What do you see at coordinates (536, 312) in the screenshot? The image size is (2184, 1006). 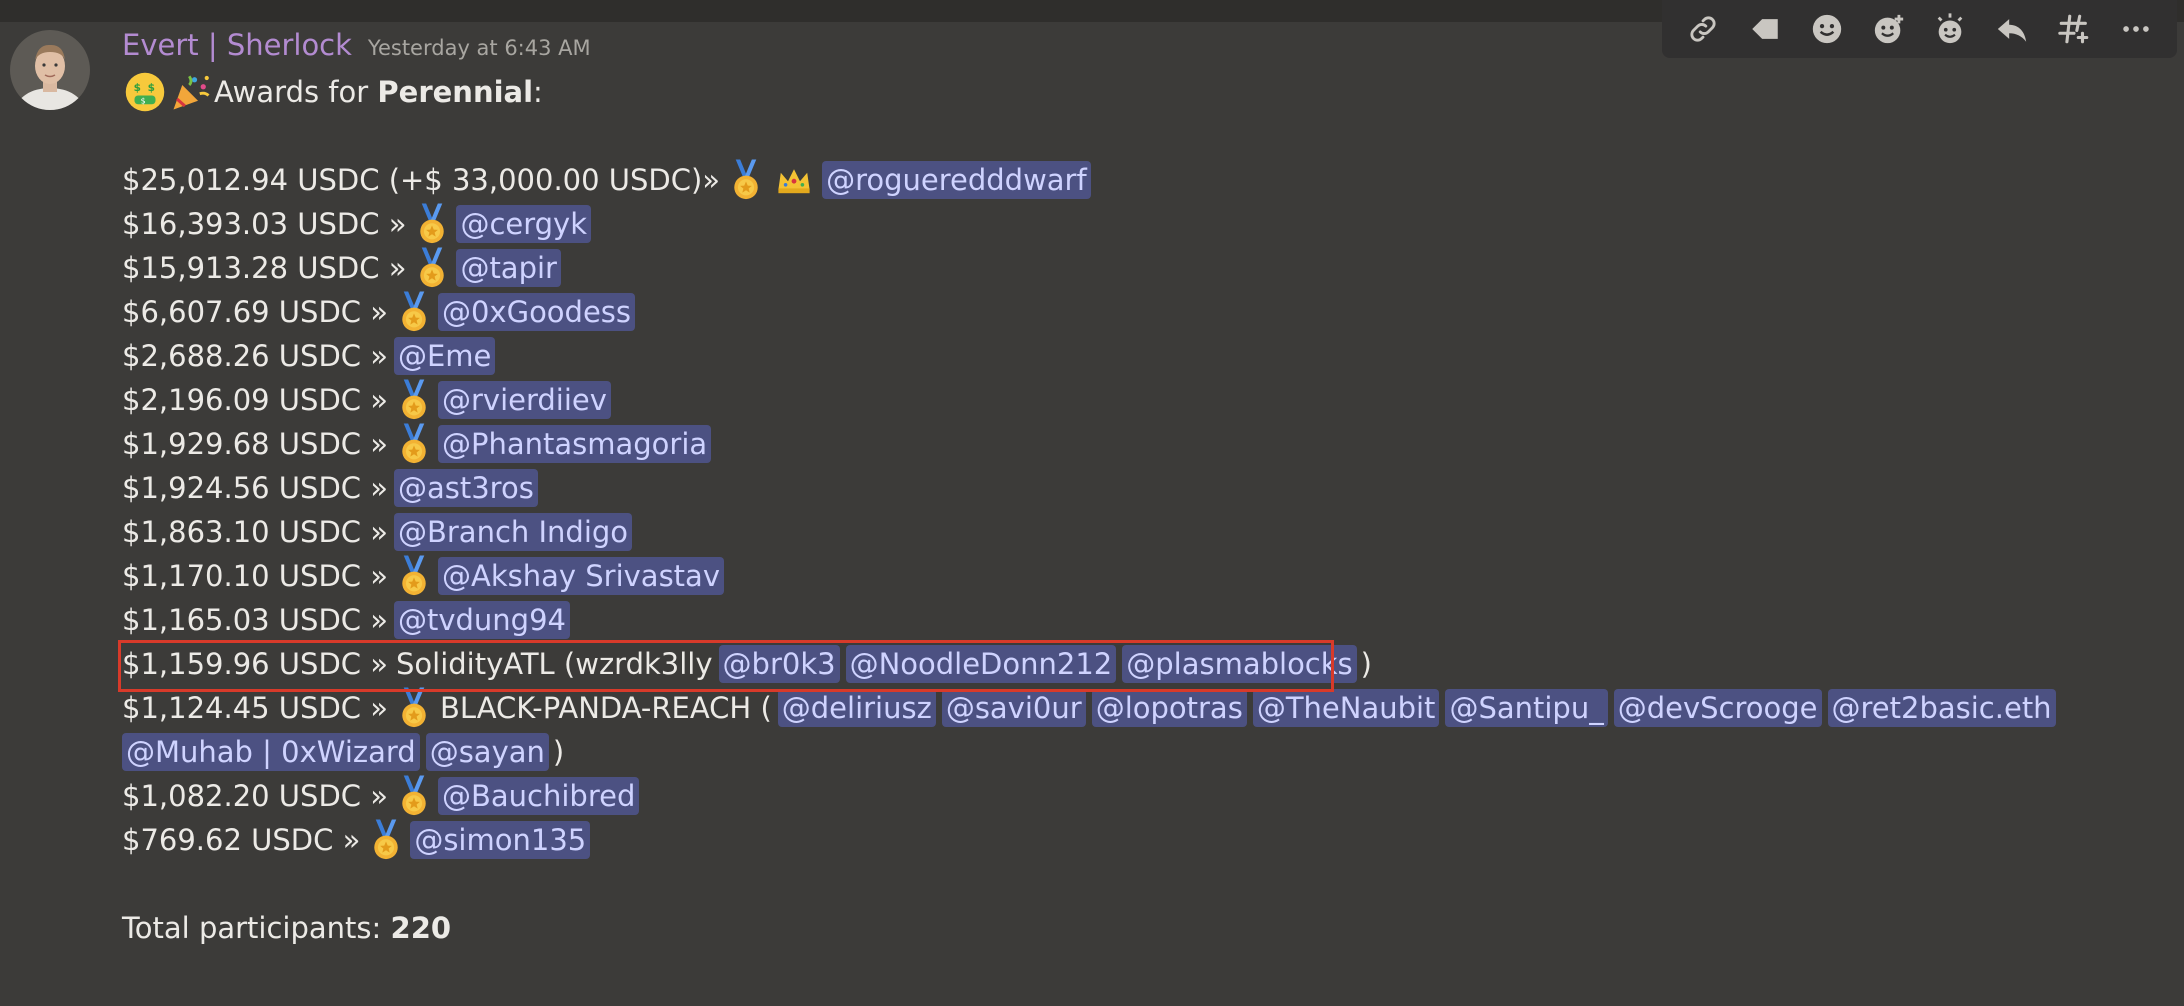 I see `user-mention: @0xGoodess` at bounding box center [536, 312].